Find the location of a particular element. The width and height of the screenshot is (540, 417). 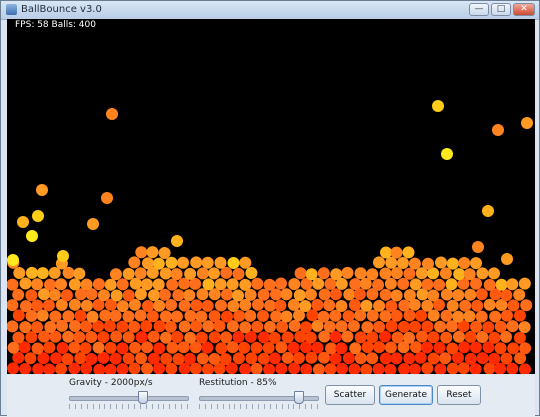

reset-button: Reset is located at coordinates (459, 395).